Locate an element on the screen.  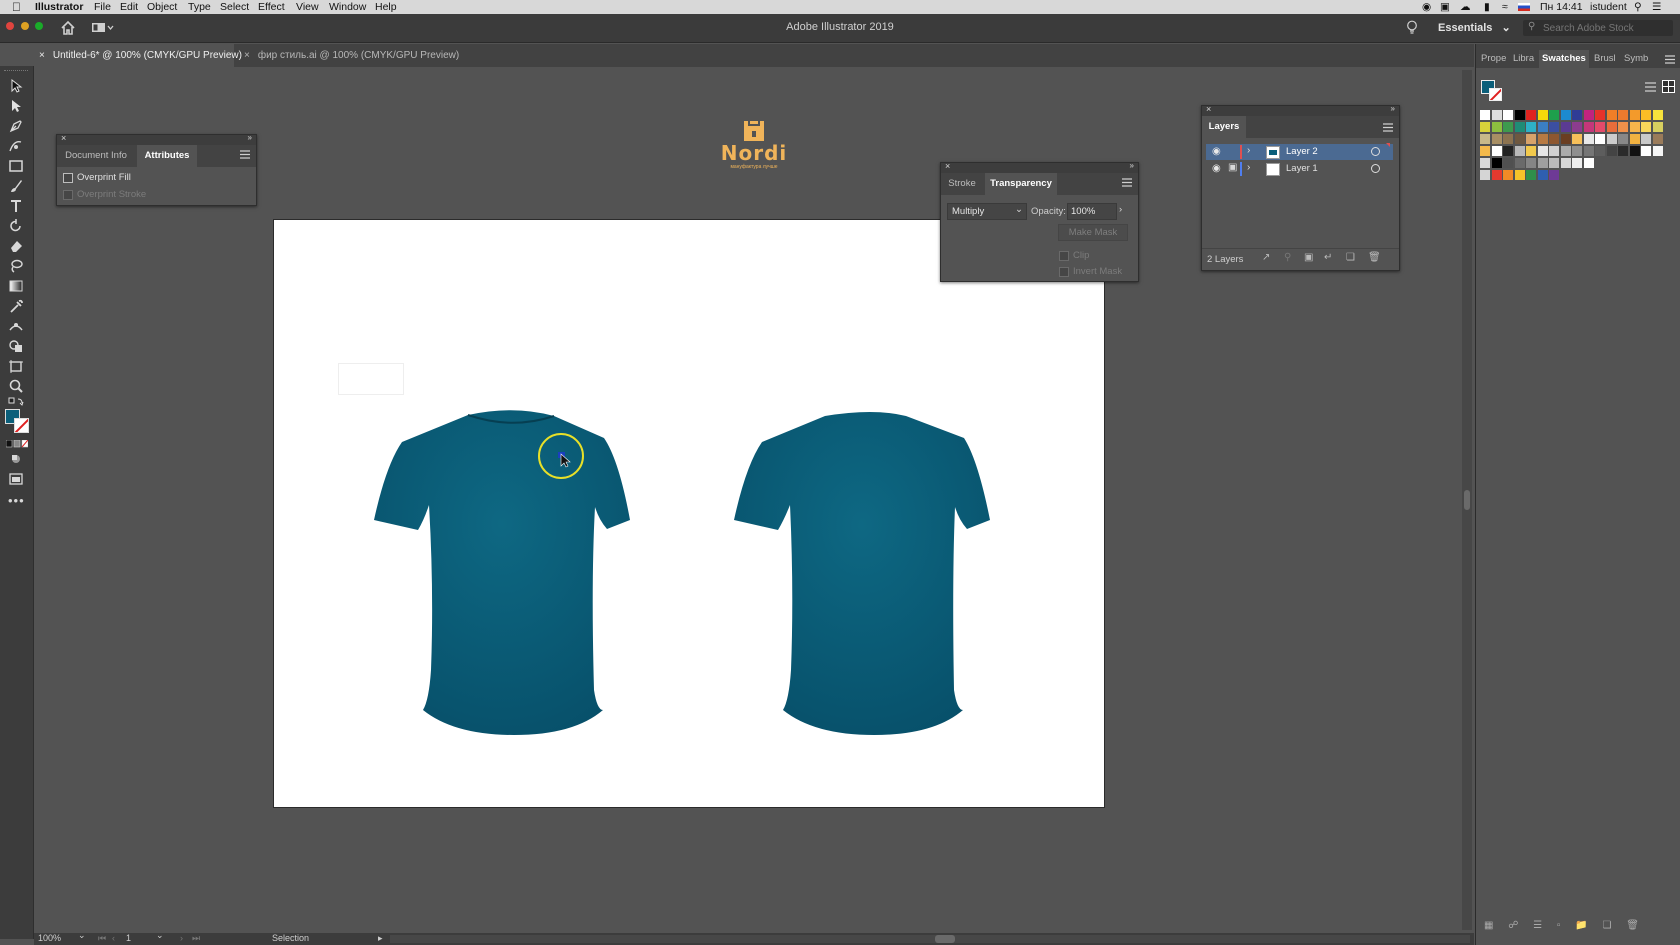
edit-toolbar-icon: ••• is located at coordinates (16, 500).